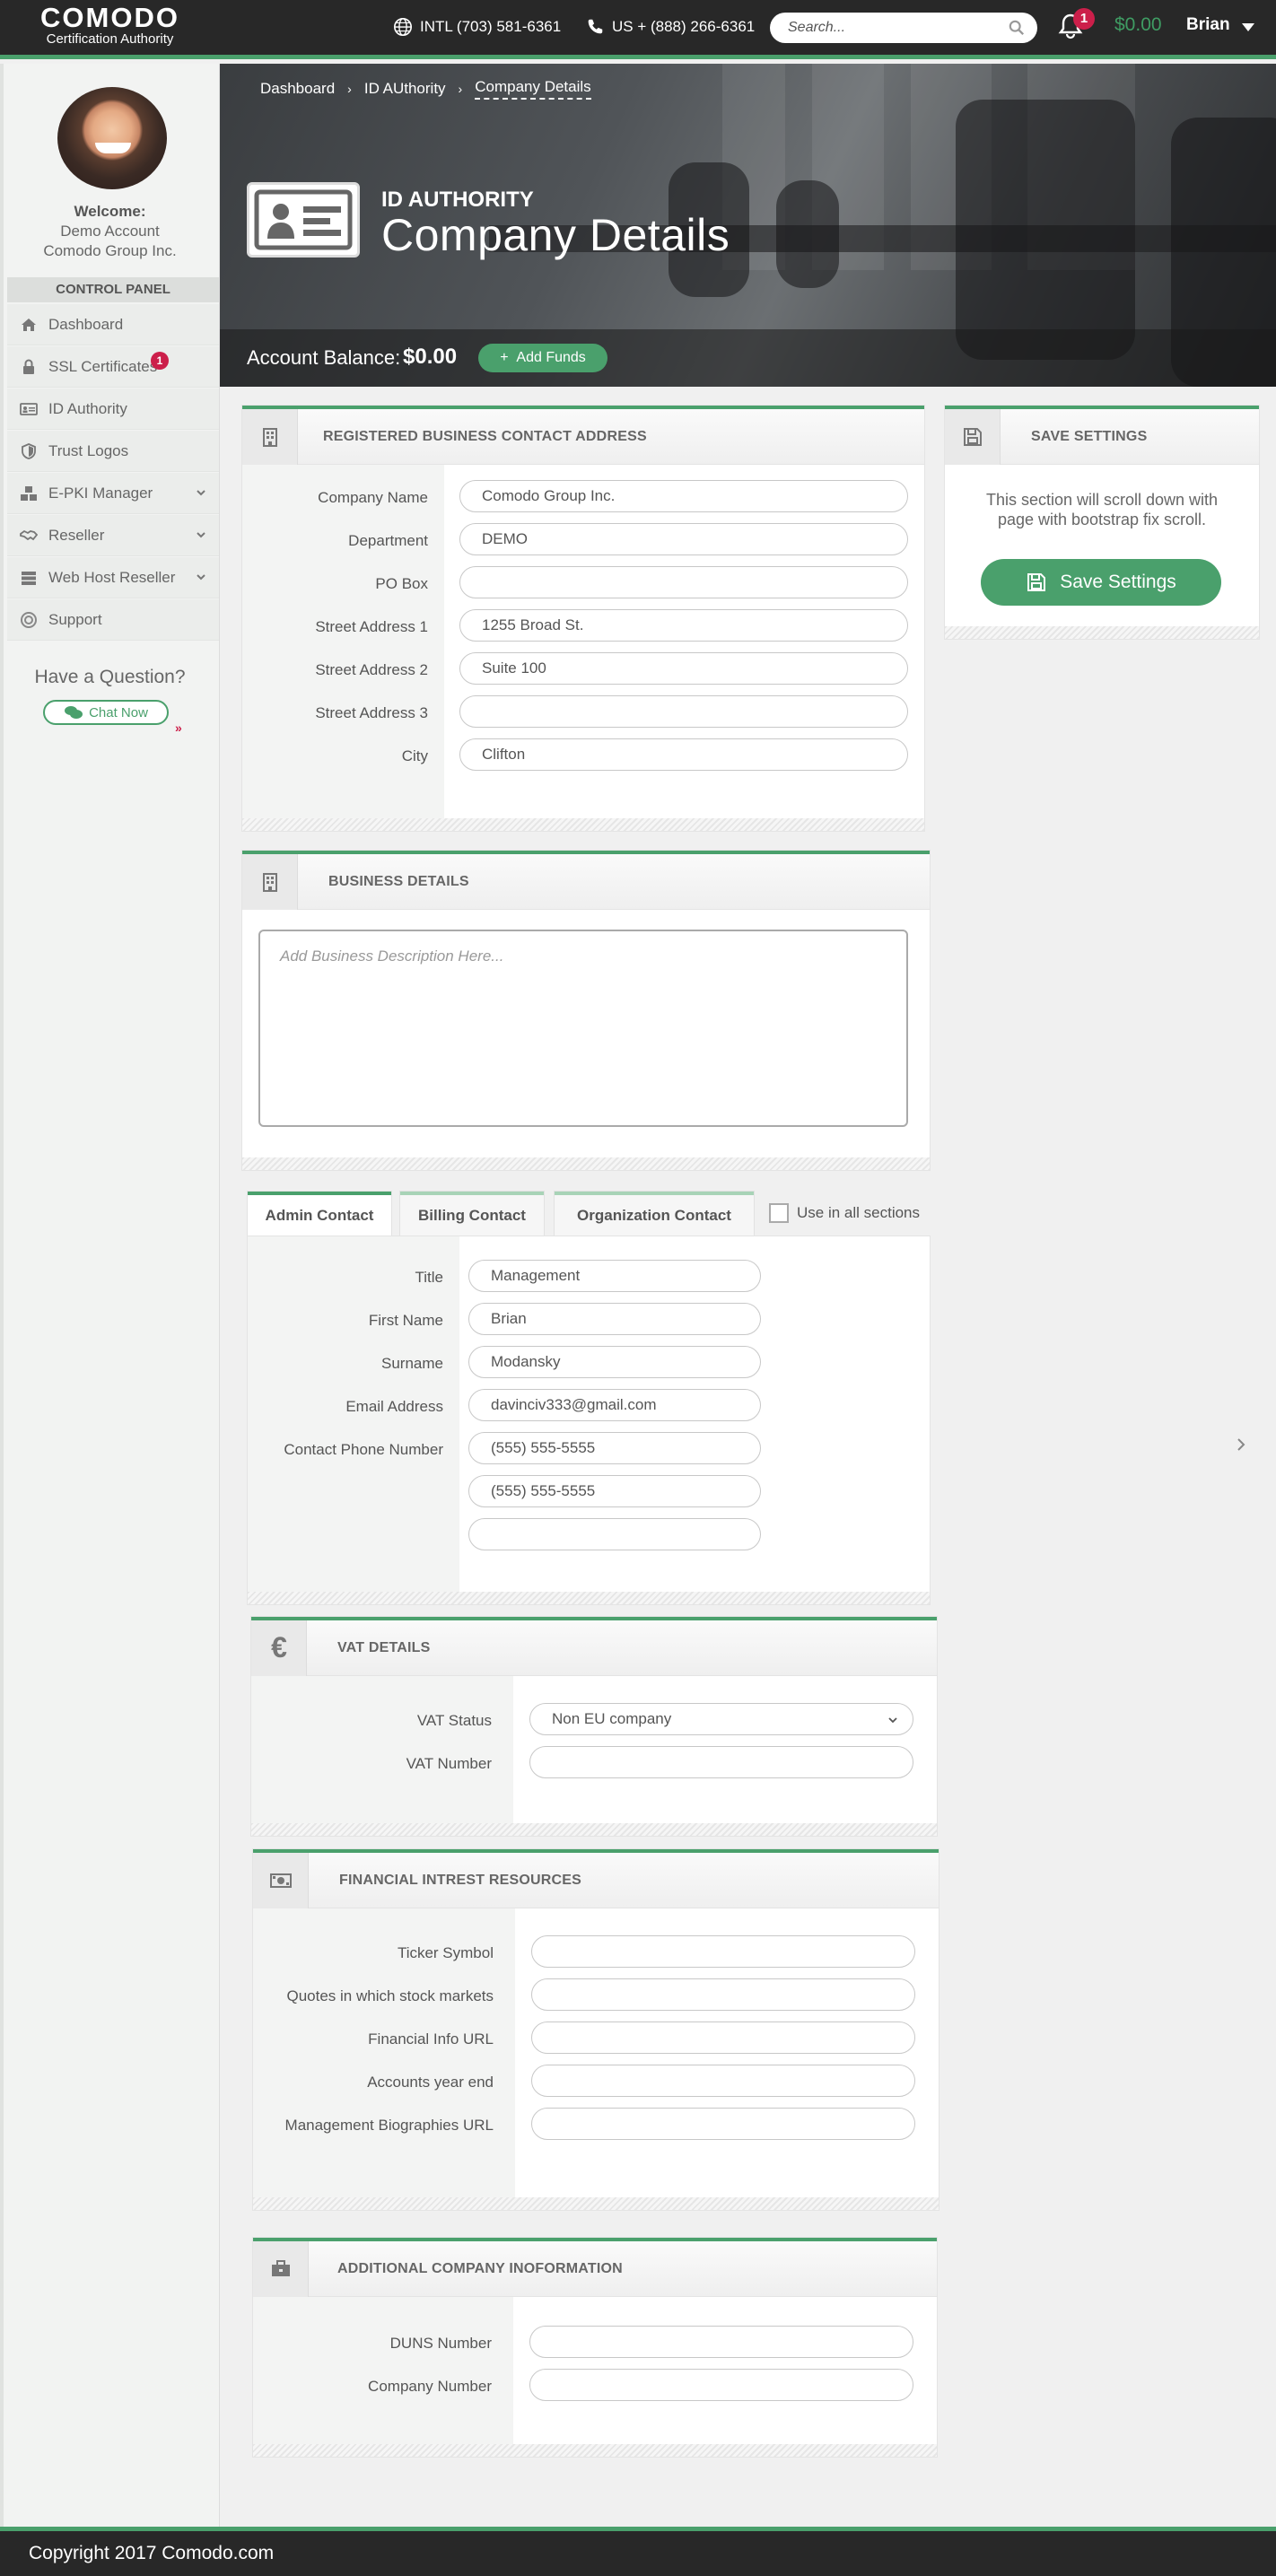 This screenshot has width=1276, height=2576. Describe the element at coordinates (1241, 1445) in the screenshot. I see `chevron-right-icon` at that location.